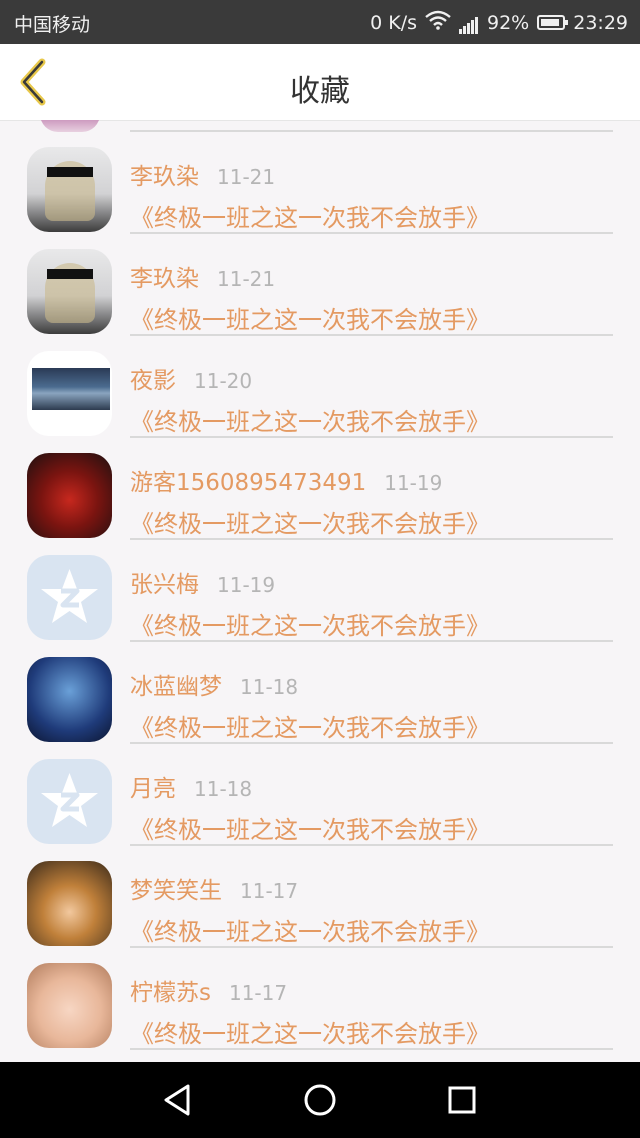 This screenshot has width=640, height=1138. What do you see at coordinates (600, 22) in the screenshot?
I see `clock: 23:29` at bounding box center [600, 22].